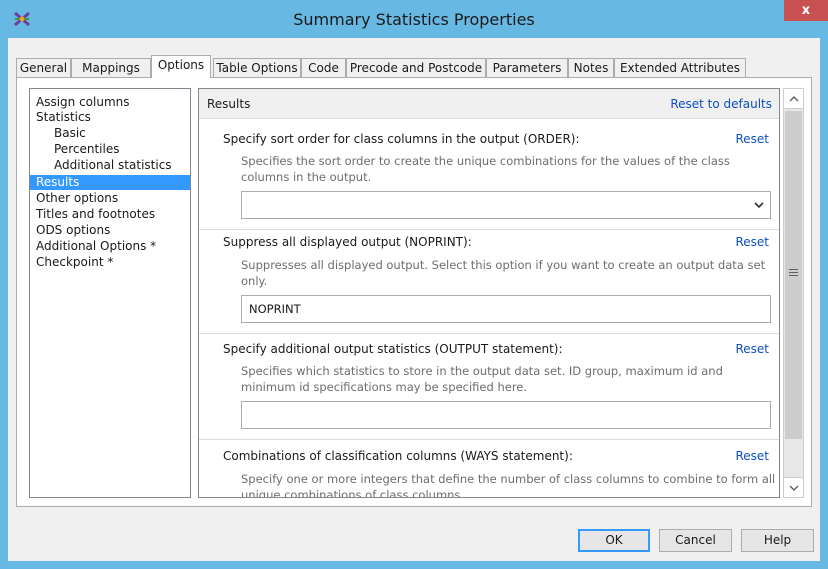 Image resolution: width=828 pixels, height=569 pixels. Describe the element at coordinates (347, 242) in the screenshot. I see `noprint-option-label: Suppress all displayed output (NOPRINT):` at that location.